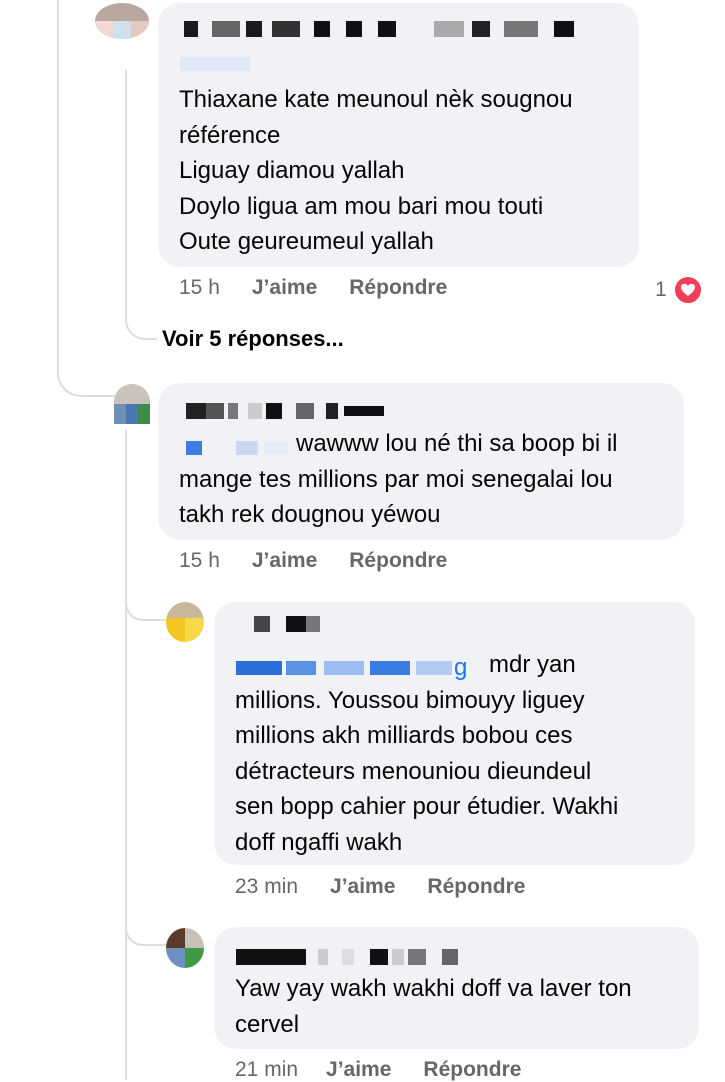 The height and width of the screenshot is (1082, 725). I want to click on comment-actions: 23 min J’aime Répondre, so click(380, 887).